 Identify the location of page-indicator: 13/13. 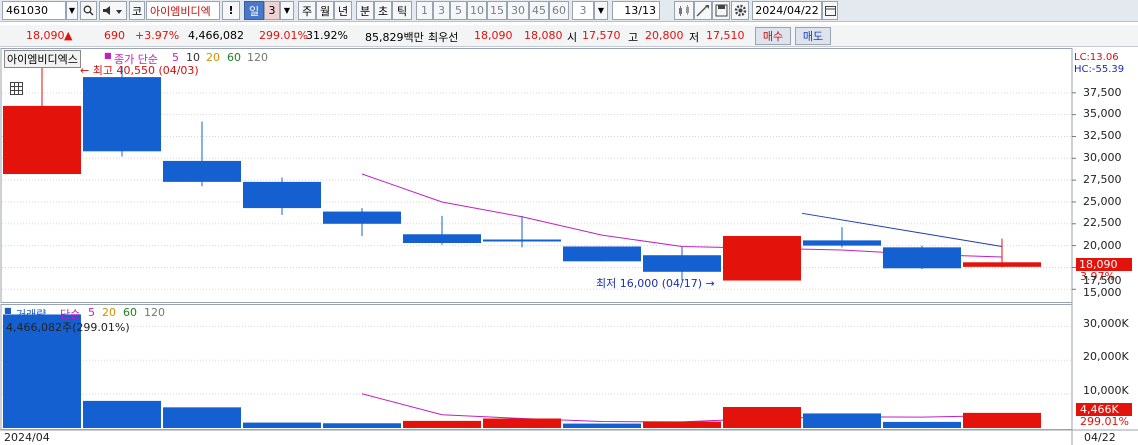
(636, 10).